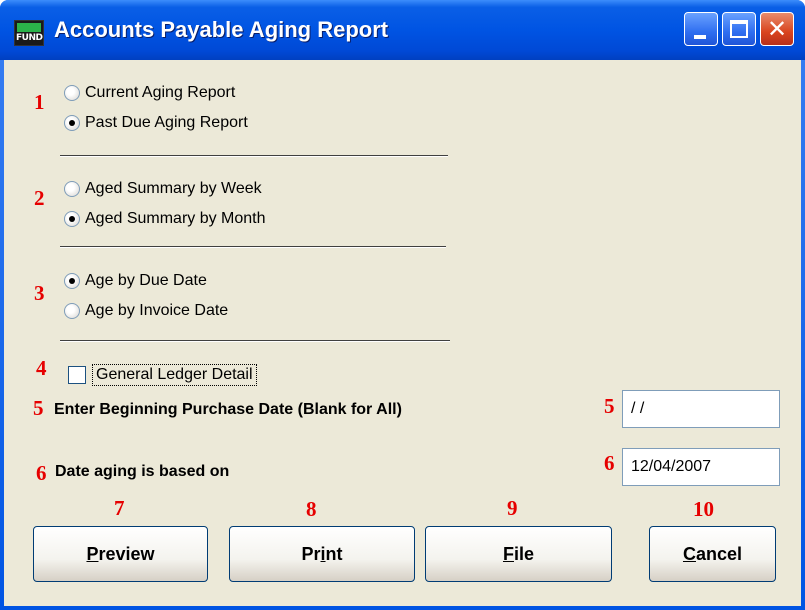 Image resolution: width=805 pixels, height=610 pixels. I want to click on marker-2: 2, so click(39, 198).